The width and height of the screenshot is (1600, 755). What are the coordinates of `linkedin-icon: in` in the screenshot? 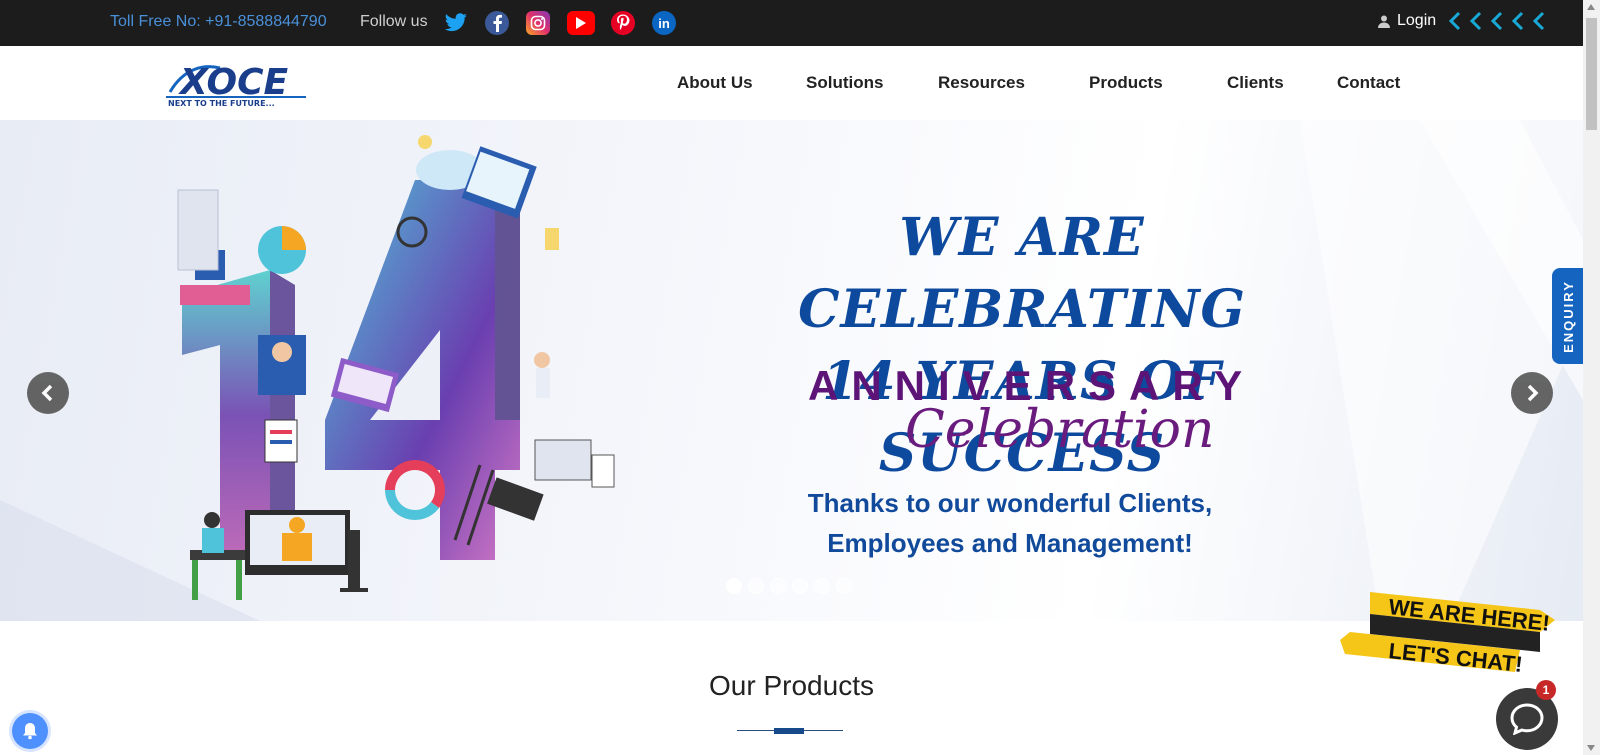 It's located at (664, 23).